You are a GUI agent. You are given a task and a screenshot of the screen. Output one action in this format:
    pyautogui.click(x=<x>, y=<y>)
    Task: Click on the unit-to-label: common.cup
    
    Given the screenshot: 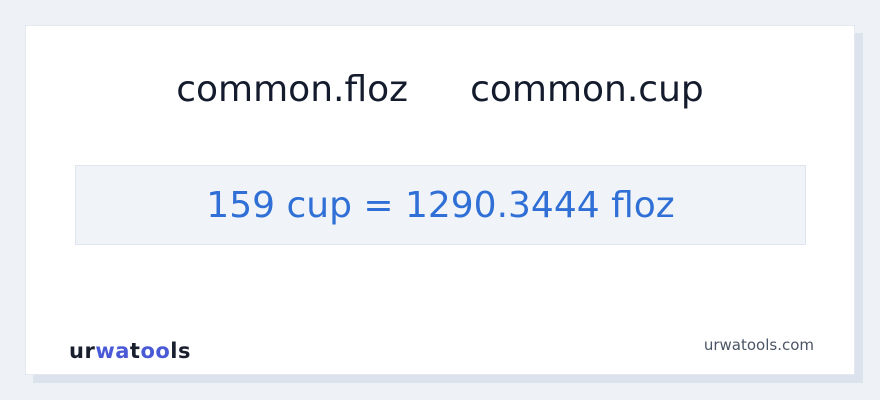 What is the action you would take?
    pyautogui.click(x=587, y=89)
    